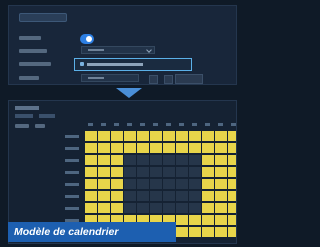 Image resolution: width=320 pixels, height=247 pixels. I want to click on minus-icon, so click(168, 79).